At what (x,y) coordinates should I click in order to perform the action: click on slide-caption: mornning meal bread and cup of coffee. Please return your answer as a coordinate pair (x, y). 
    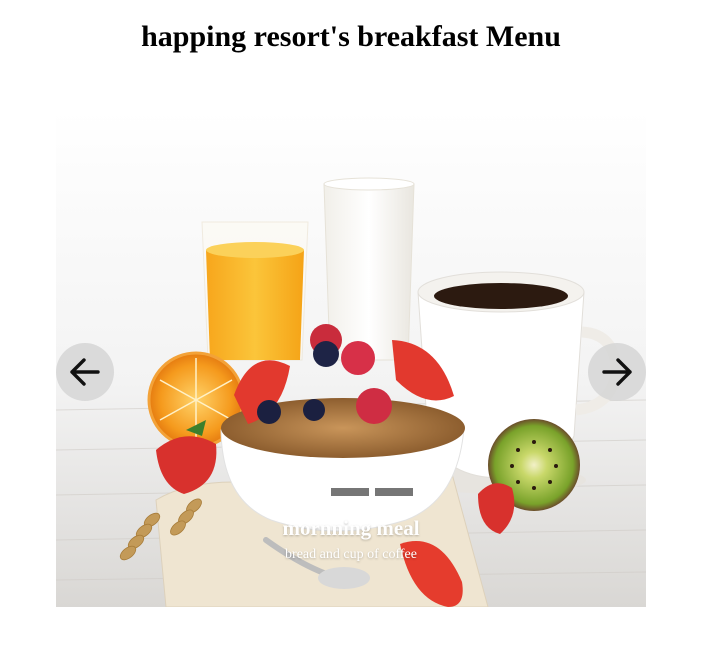
    Looking at the image, I should click on (351, 539).